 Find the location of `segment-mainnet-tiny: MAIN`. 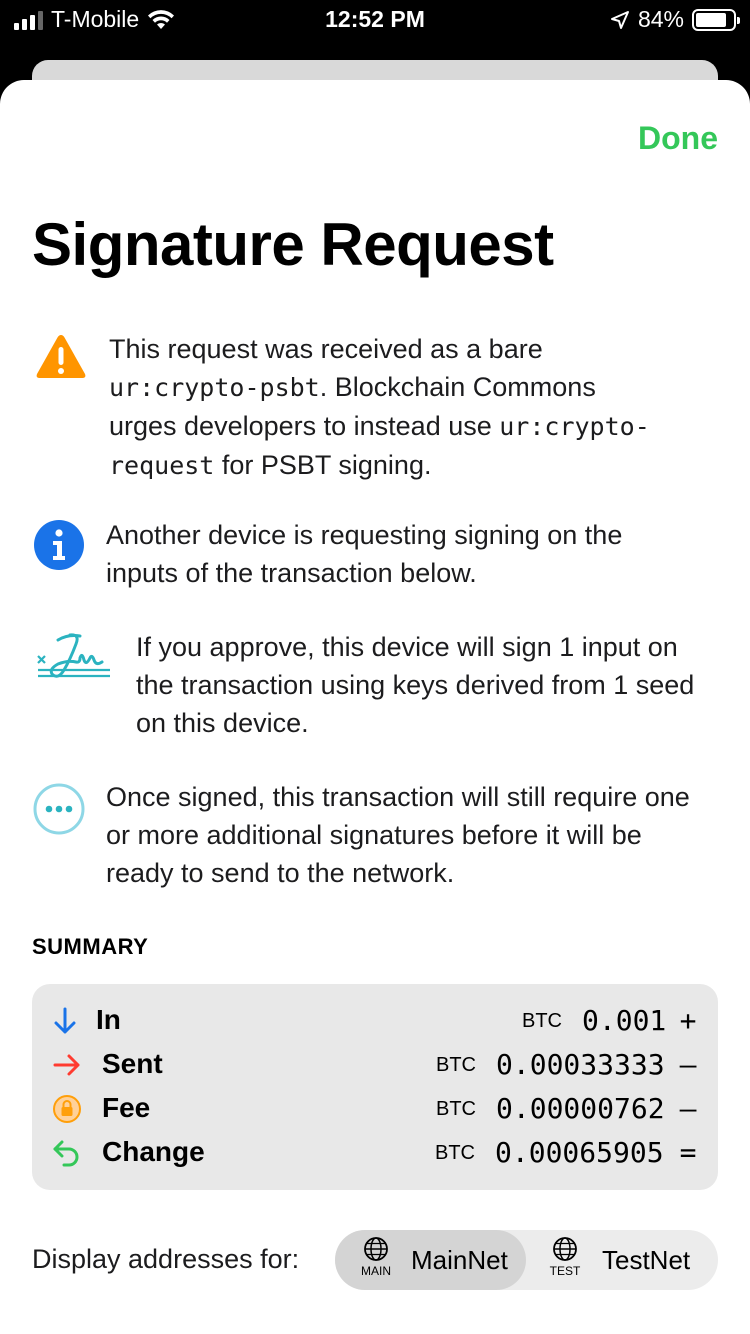

segment-mainnet-tiny: MAIN is located at coordinates (376, 1271).